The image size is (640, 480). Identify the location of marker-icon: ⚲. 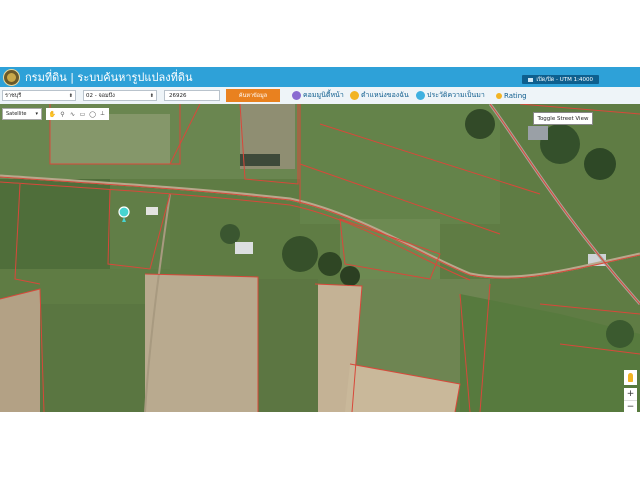
(62, 114).